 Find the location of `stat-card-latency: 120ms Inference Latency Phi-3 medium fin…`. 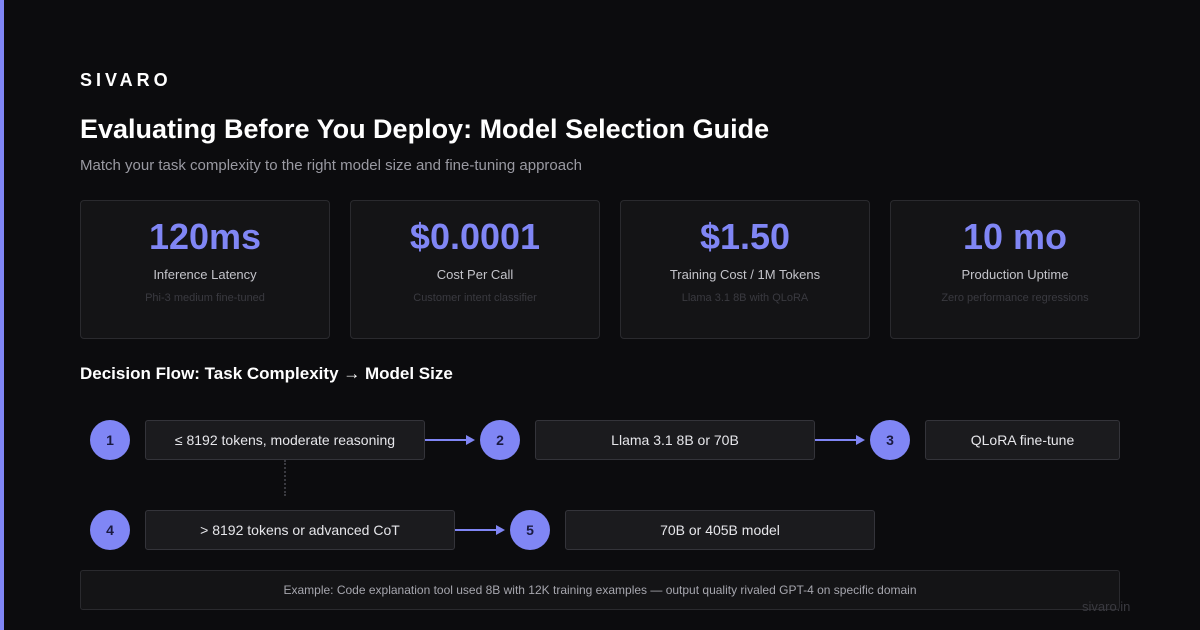

stat-card-latency: 120ms Inference Latency Phi-3 medium fin… is located at coordinates (205, 269).